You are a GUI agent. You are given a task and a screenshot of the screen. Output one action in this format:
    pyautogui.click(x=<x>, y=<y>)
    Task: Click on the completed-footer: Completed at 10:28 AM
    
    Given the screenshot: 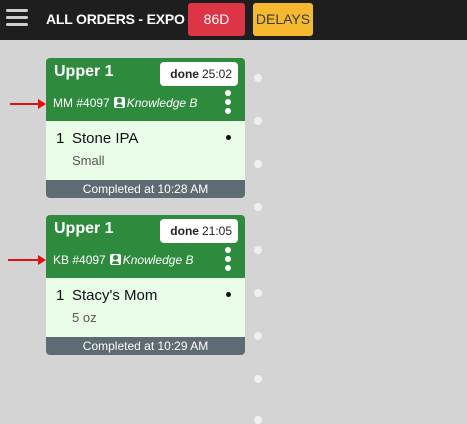 What is the action you would take?
    pyautogui.click(x=145, y=189)
    